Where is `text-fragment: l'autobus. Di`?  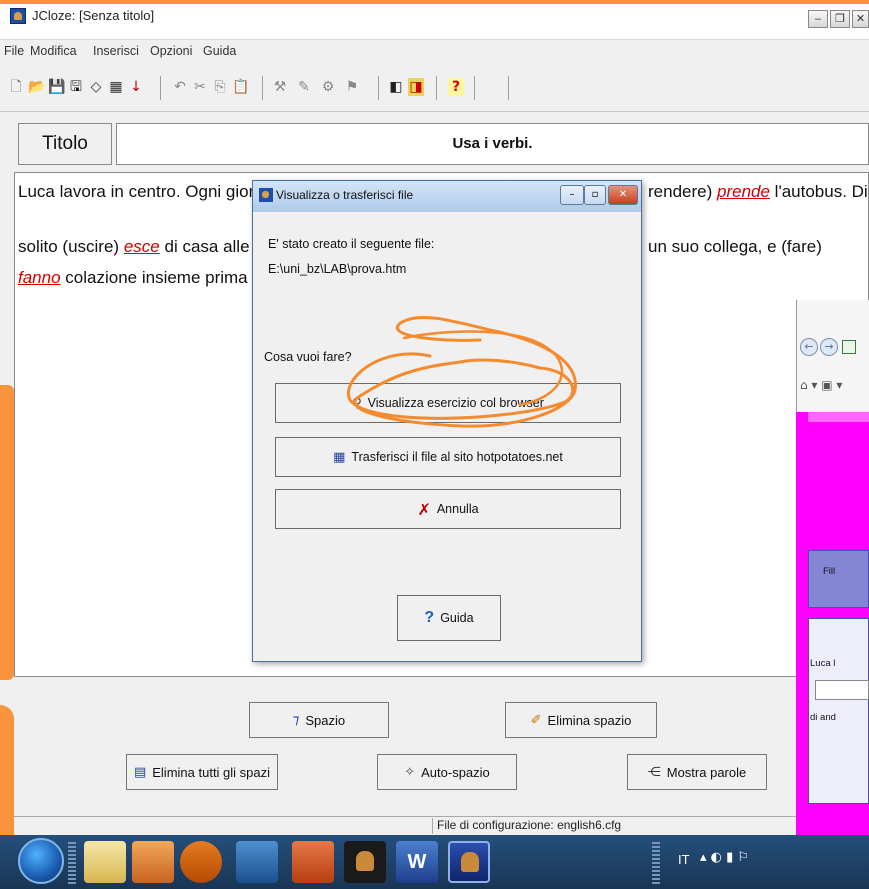
text-fragment: l'autobus. Di is located at coordinates (821, 191).